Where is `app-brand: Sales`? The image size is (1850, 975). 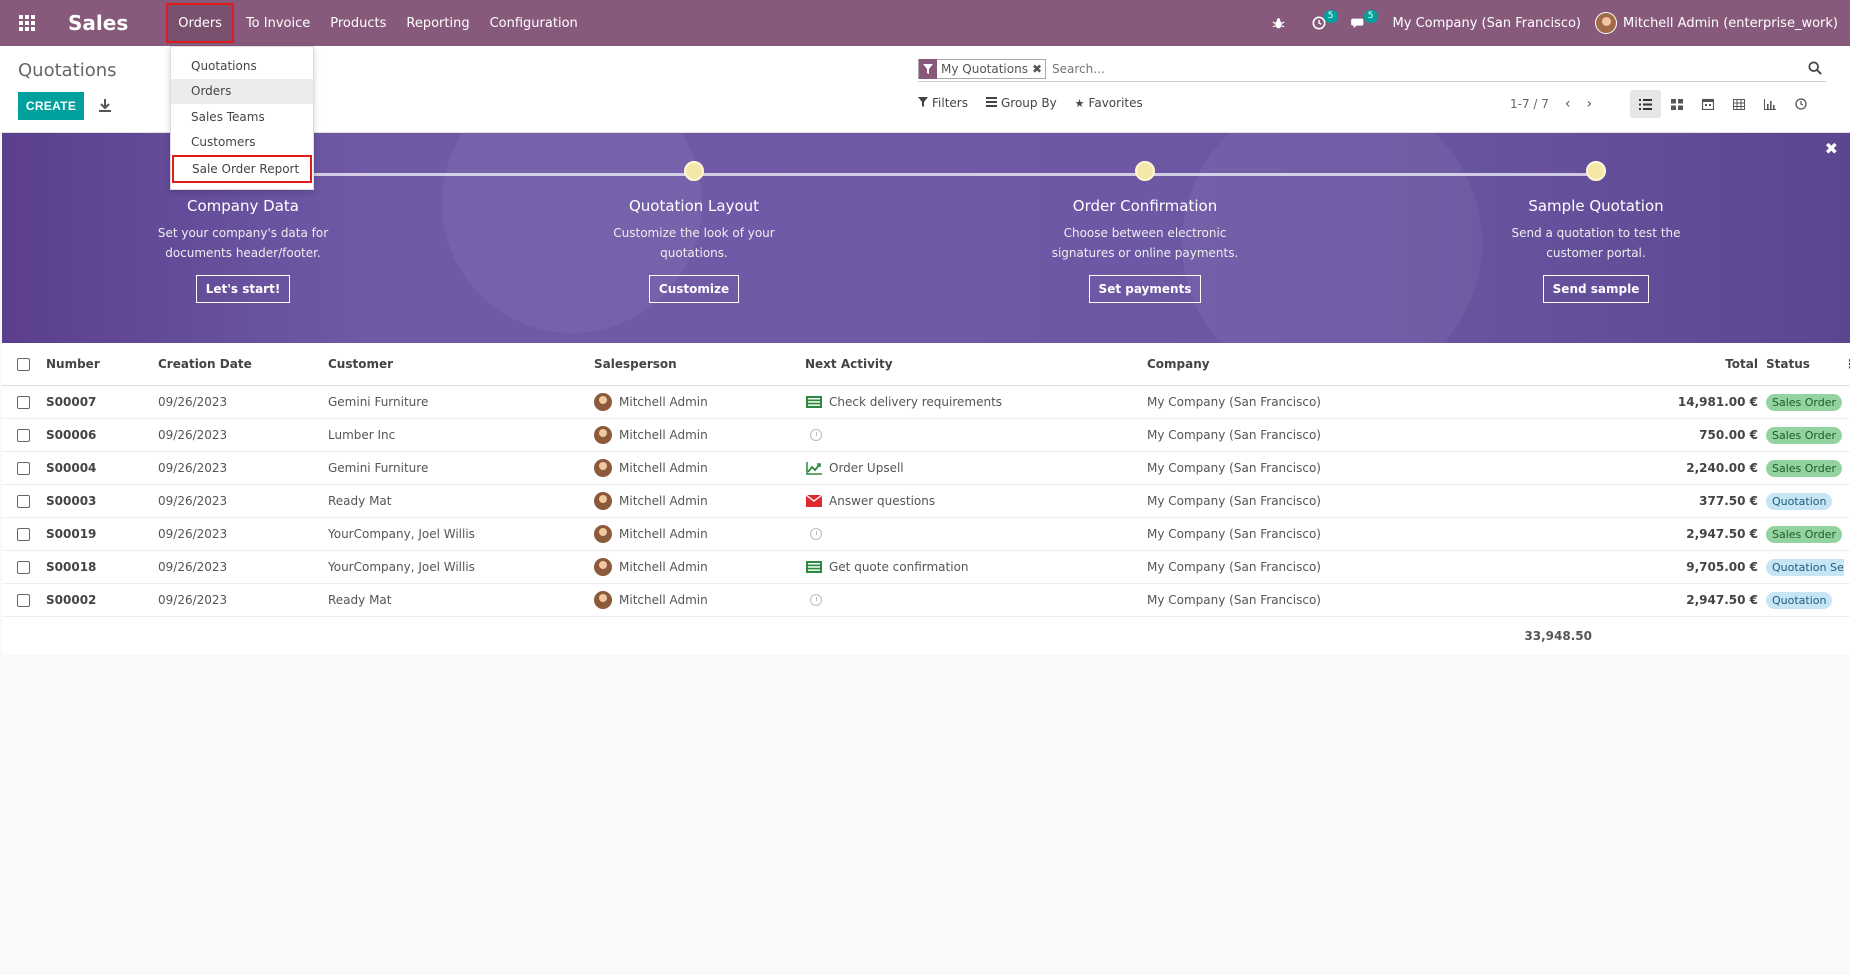
app-brand: Sales is located at coordinates (98, 23).